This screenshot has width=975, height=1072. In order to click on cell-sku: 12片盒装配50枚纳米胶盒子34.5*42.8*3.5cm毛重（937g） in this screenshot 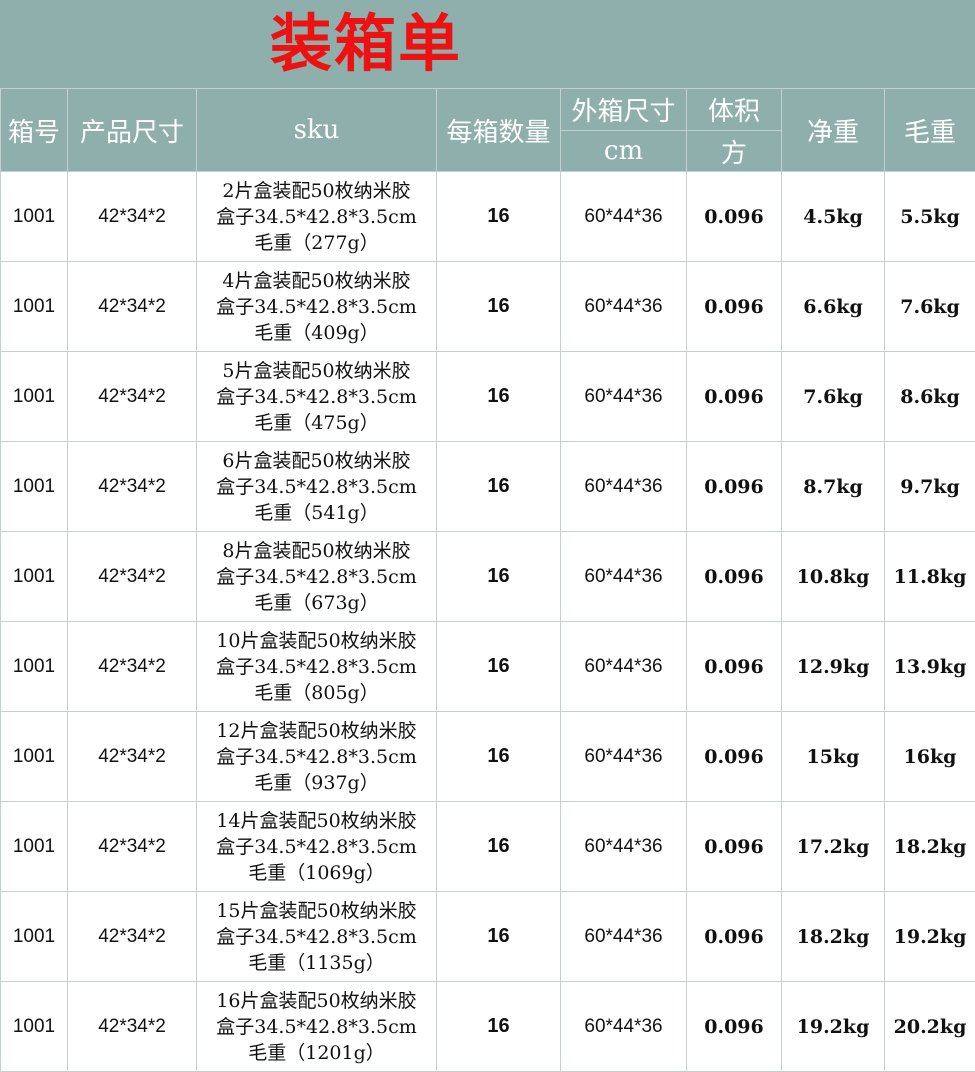, I will do `click(317, 757)`.